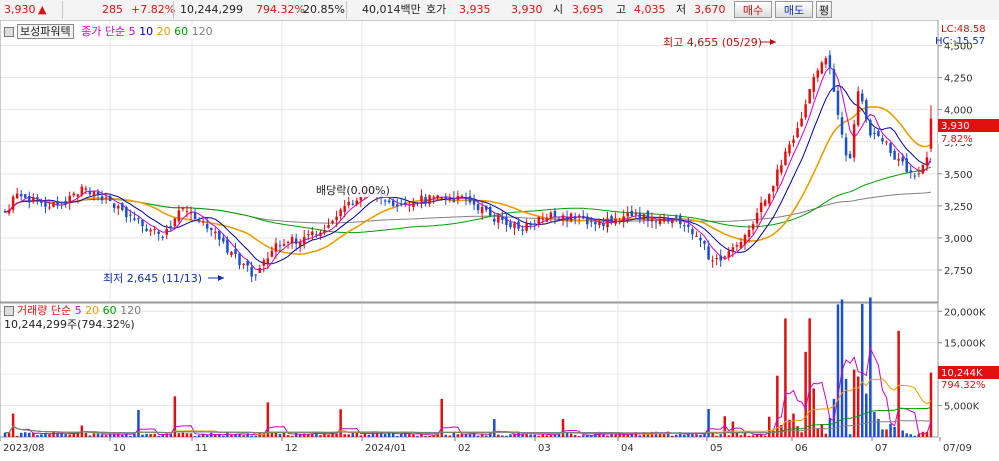 The width and height of the screenshot is (999, 461). I want to click on volume-tick-label: 15,000K, so click(965, 344).